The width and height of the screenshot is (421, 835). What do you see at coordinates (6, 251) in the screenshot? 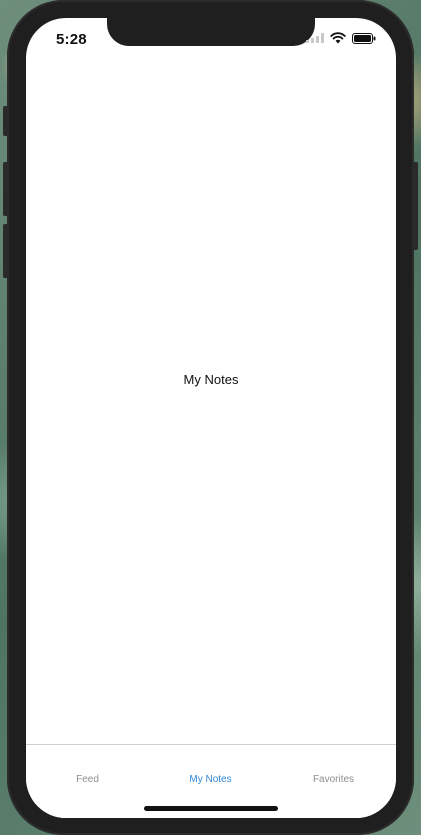
I see `volume-down-button` at bounding box center [6, 251].